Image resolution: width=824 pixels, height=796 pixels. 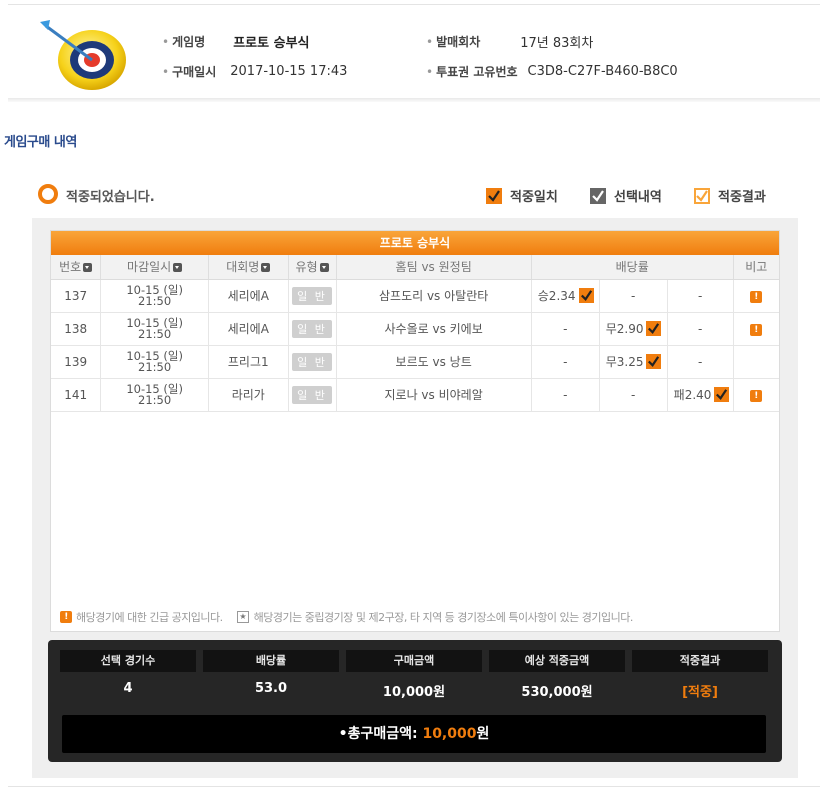 What do you see at coordinates (509, 41) in the screenshot?
I see `round-row: 발매회차 17년 83회차` at bounding box center [509, 41].